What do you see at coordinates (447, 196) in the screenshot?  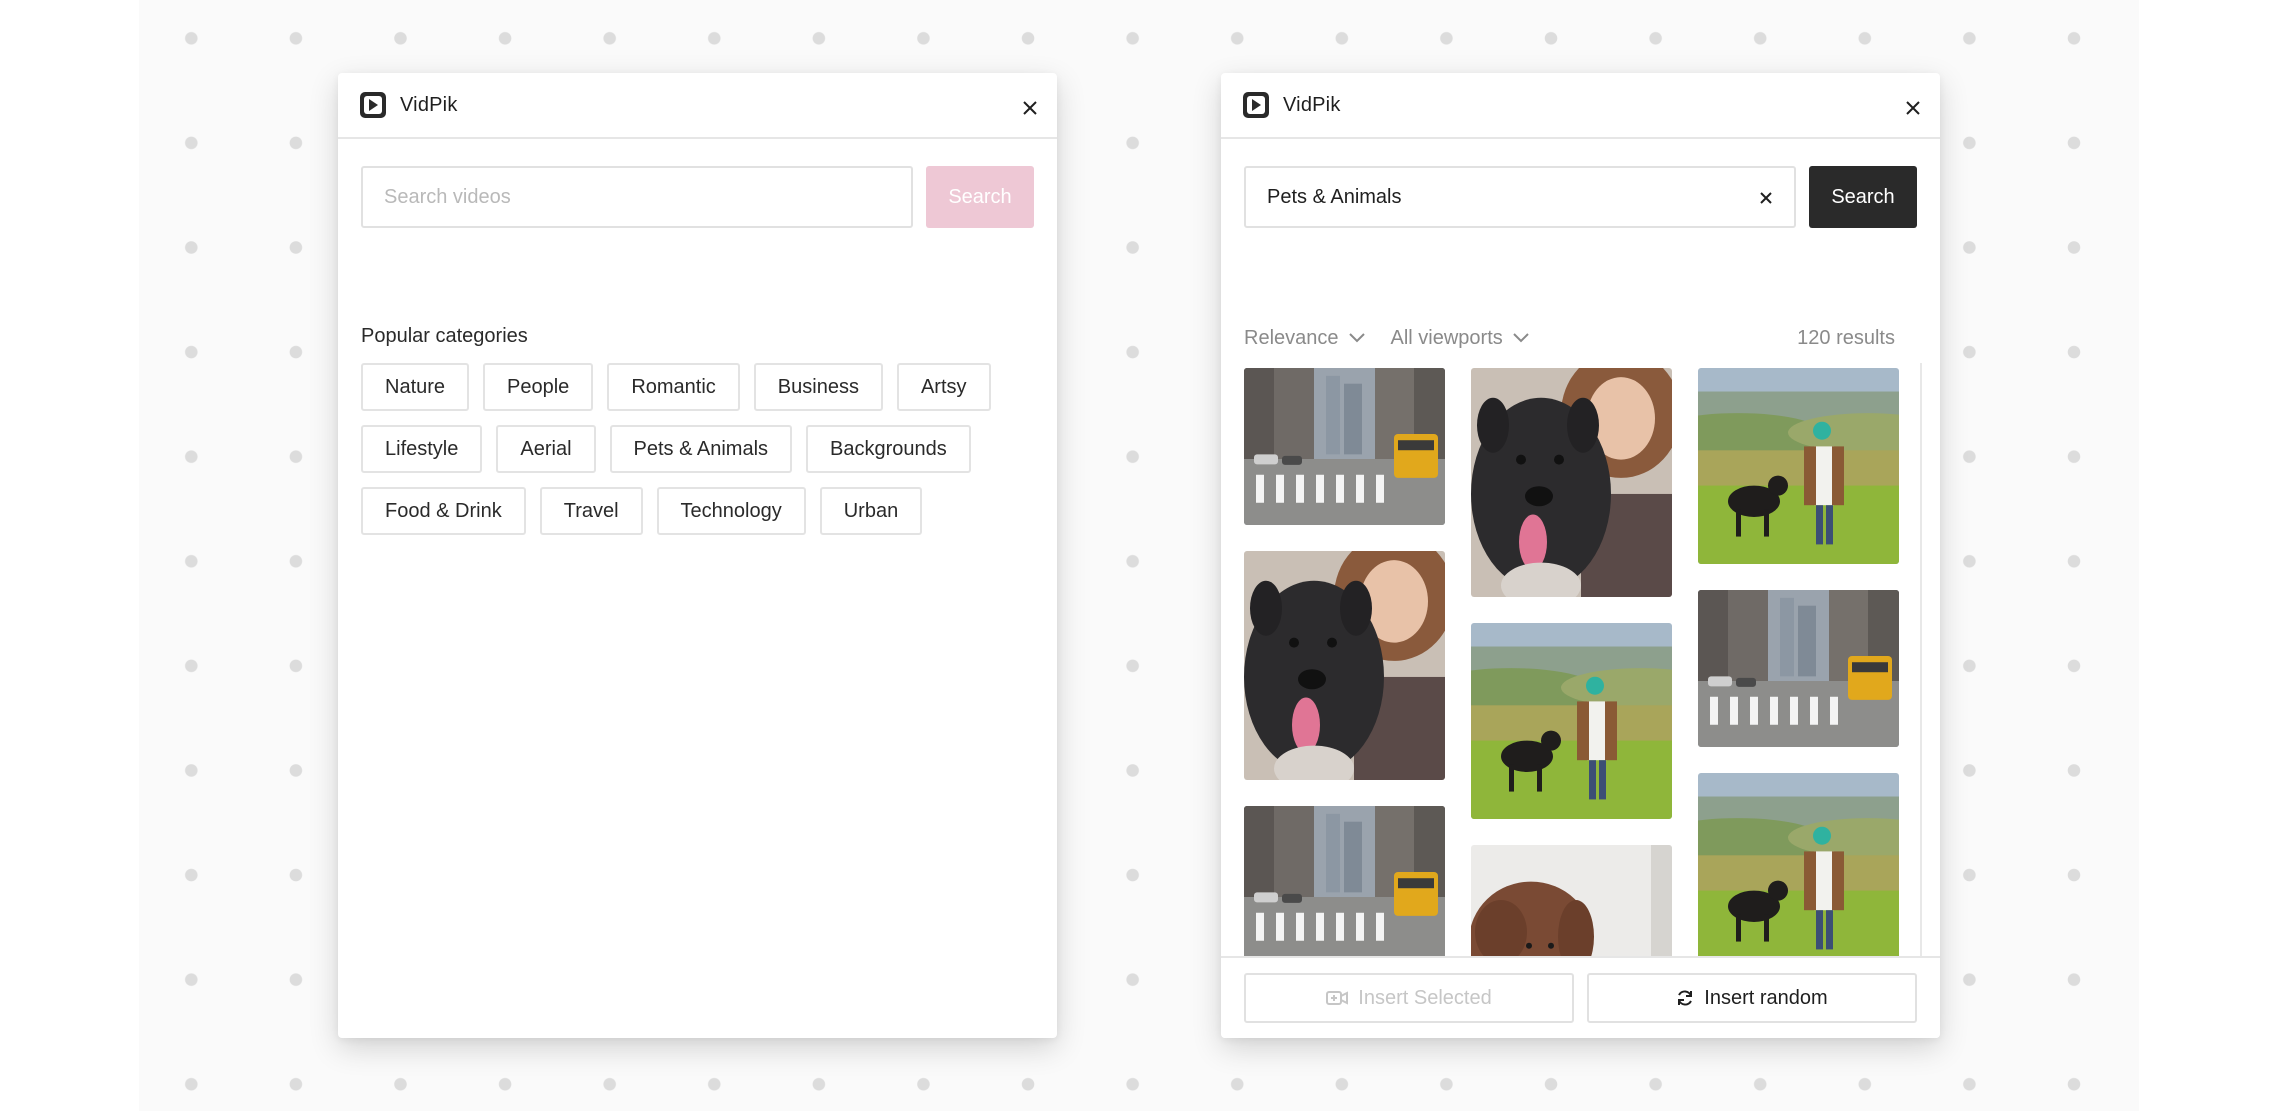 I see `search-placeholder: Search videos` at bounding box center [447, 196].